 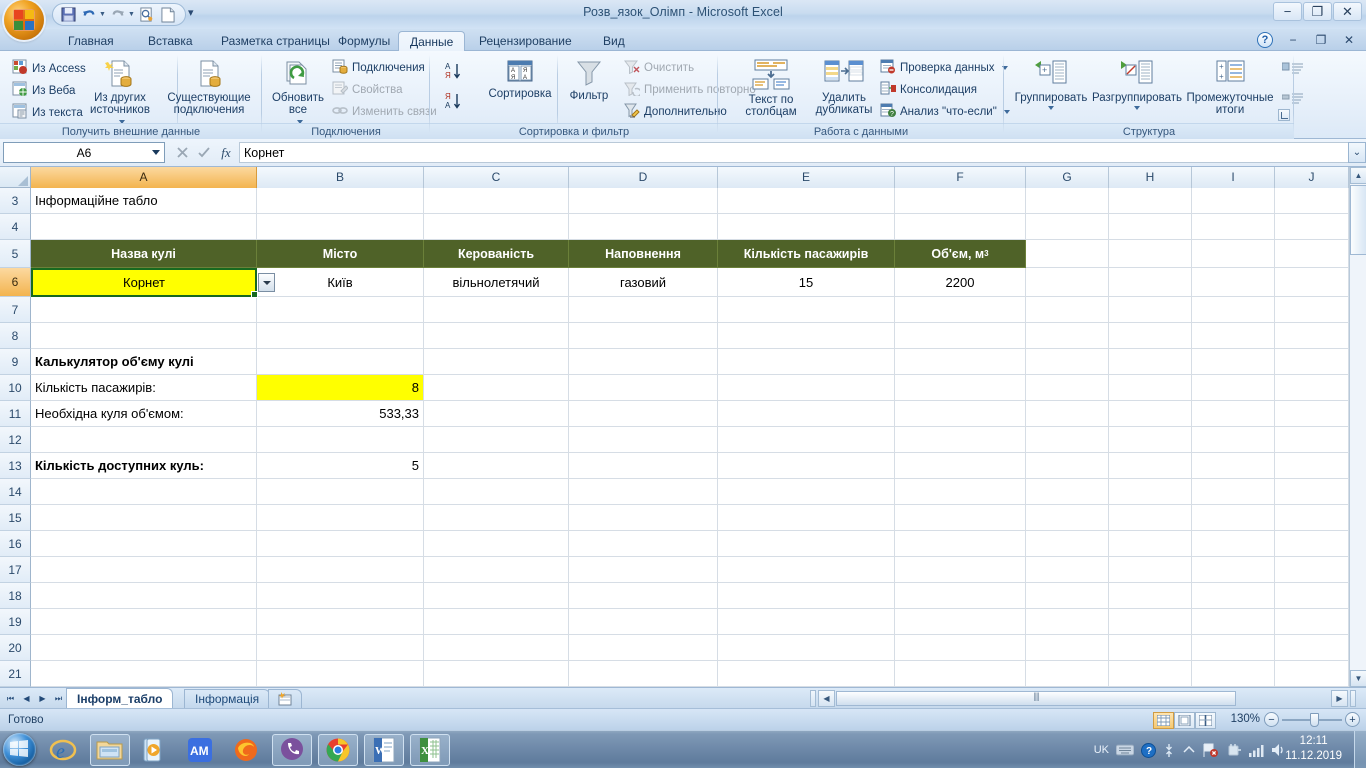 I want to click on row-header-4: 4, so click(x=15, y=227).